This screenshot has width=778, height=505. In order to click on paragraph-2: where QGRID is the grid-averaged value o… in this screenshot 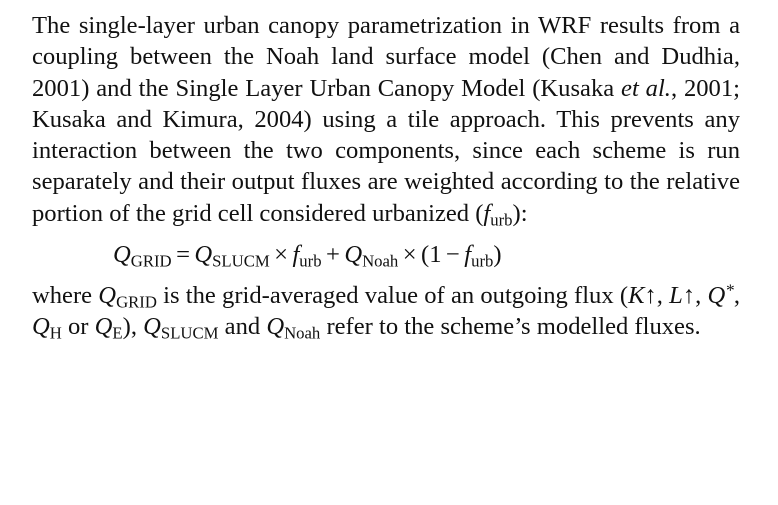, I will do `click(386, 311)`.